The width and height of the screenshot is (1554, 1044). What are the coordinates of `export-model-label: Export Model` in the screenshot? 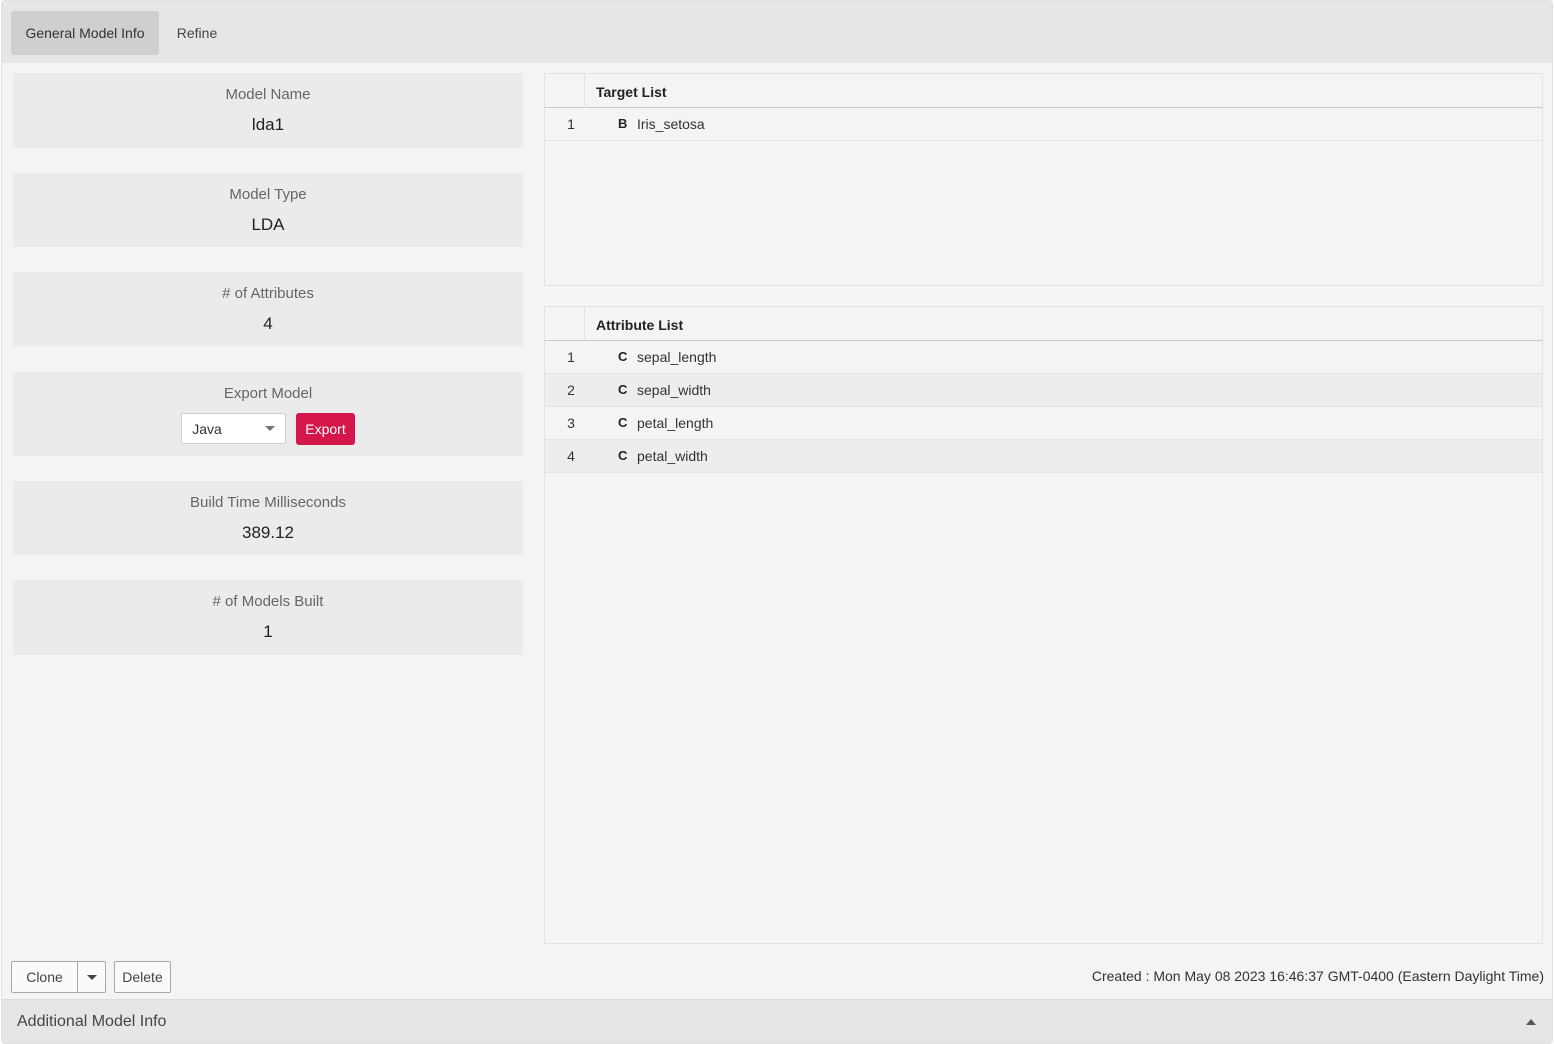 It's located at (268, 393).